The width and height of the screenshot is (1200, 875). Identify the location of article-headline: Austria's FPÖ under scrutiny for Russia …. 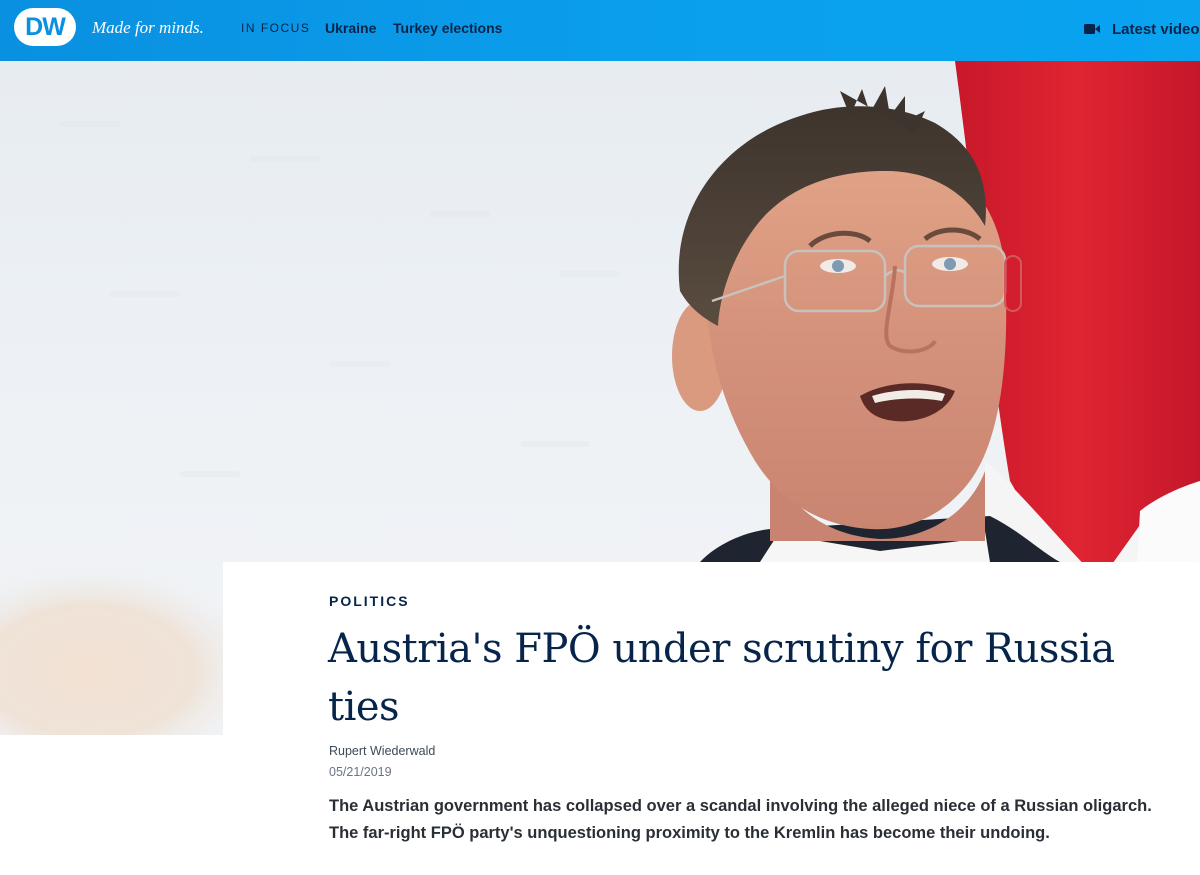
(743, 678).